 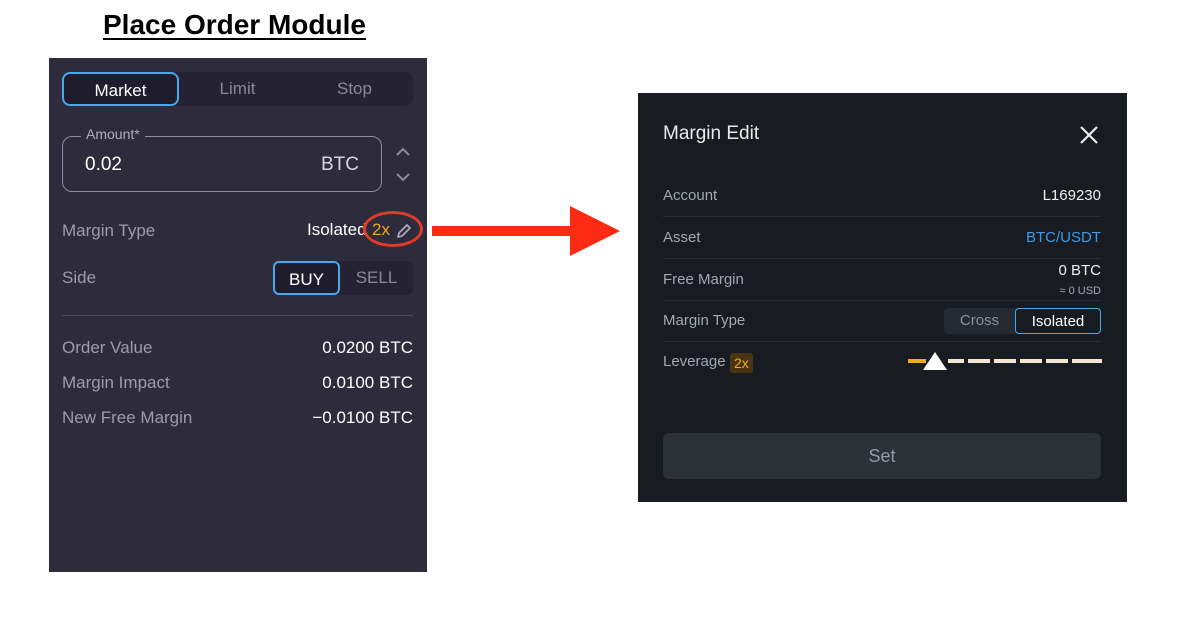 I want to click on arrow-right-icon, so click(x=526, y=231).